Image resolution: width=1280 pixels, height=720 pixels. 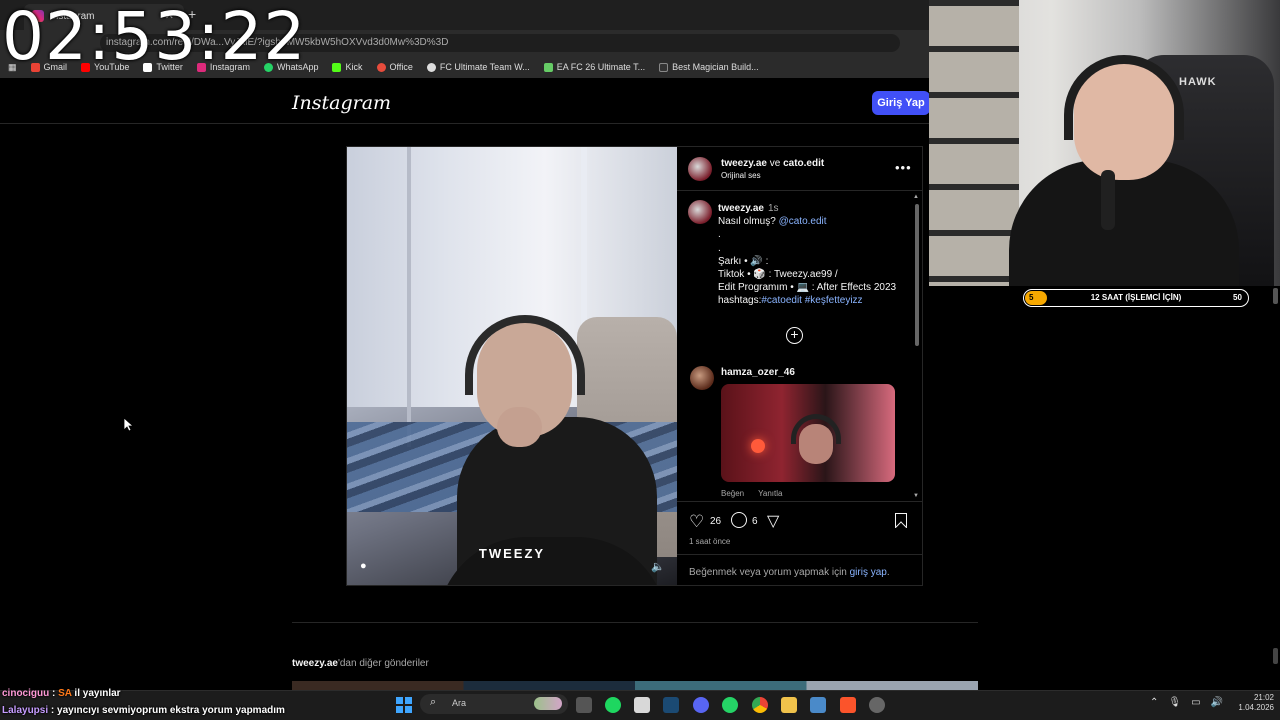 What do you see at coordinates (901, 520) in the screenshot?
I see `bookmark-icon` at bounding box center [901, 520].